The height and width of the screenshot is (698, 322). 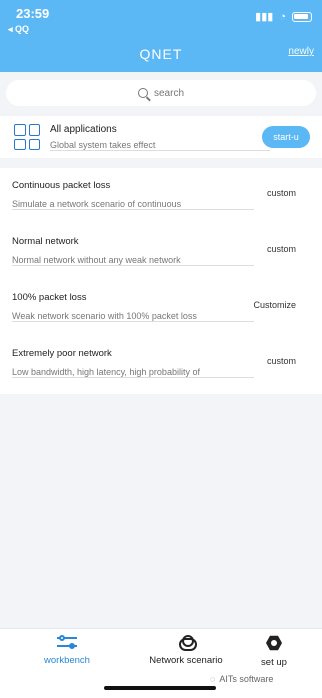 I want to click on all-applications-subtitle: Global system takes effect, so click(x=160, y=145).